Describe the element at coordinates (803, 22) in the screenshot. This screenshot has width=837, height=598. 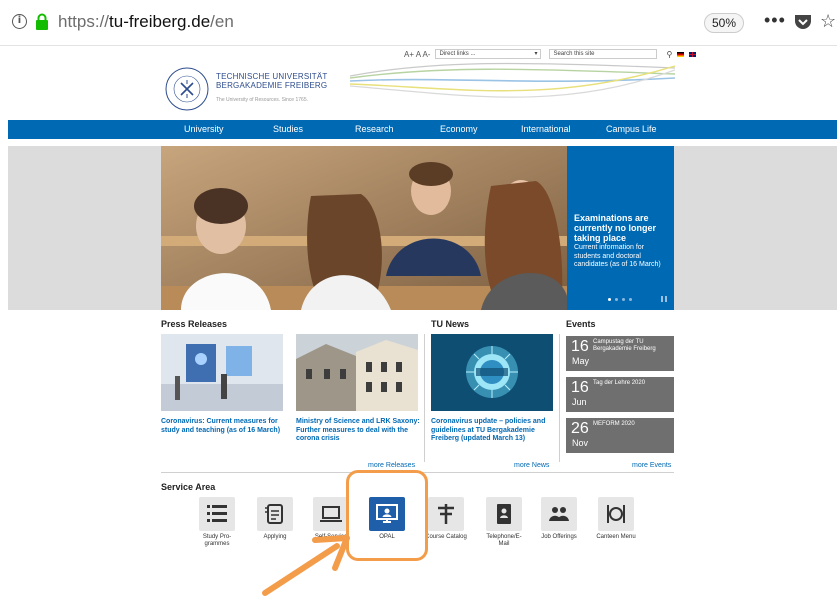
I see `pocket-icon` at that location.